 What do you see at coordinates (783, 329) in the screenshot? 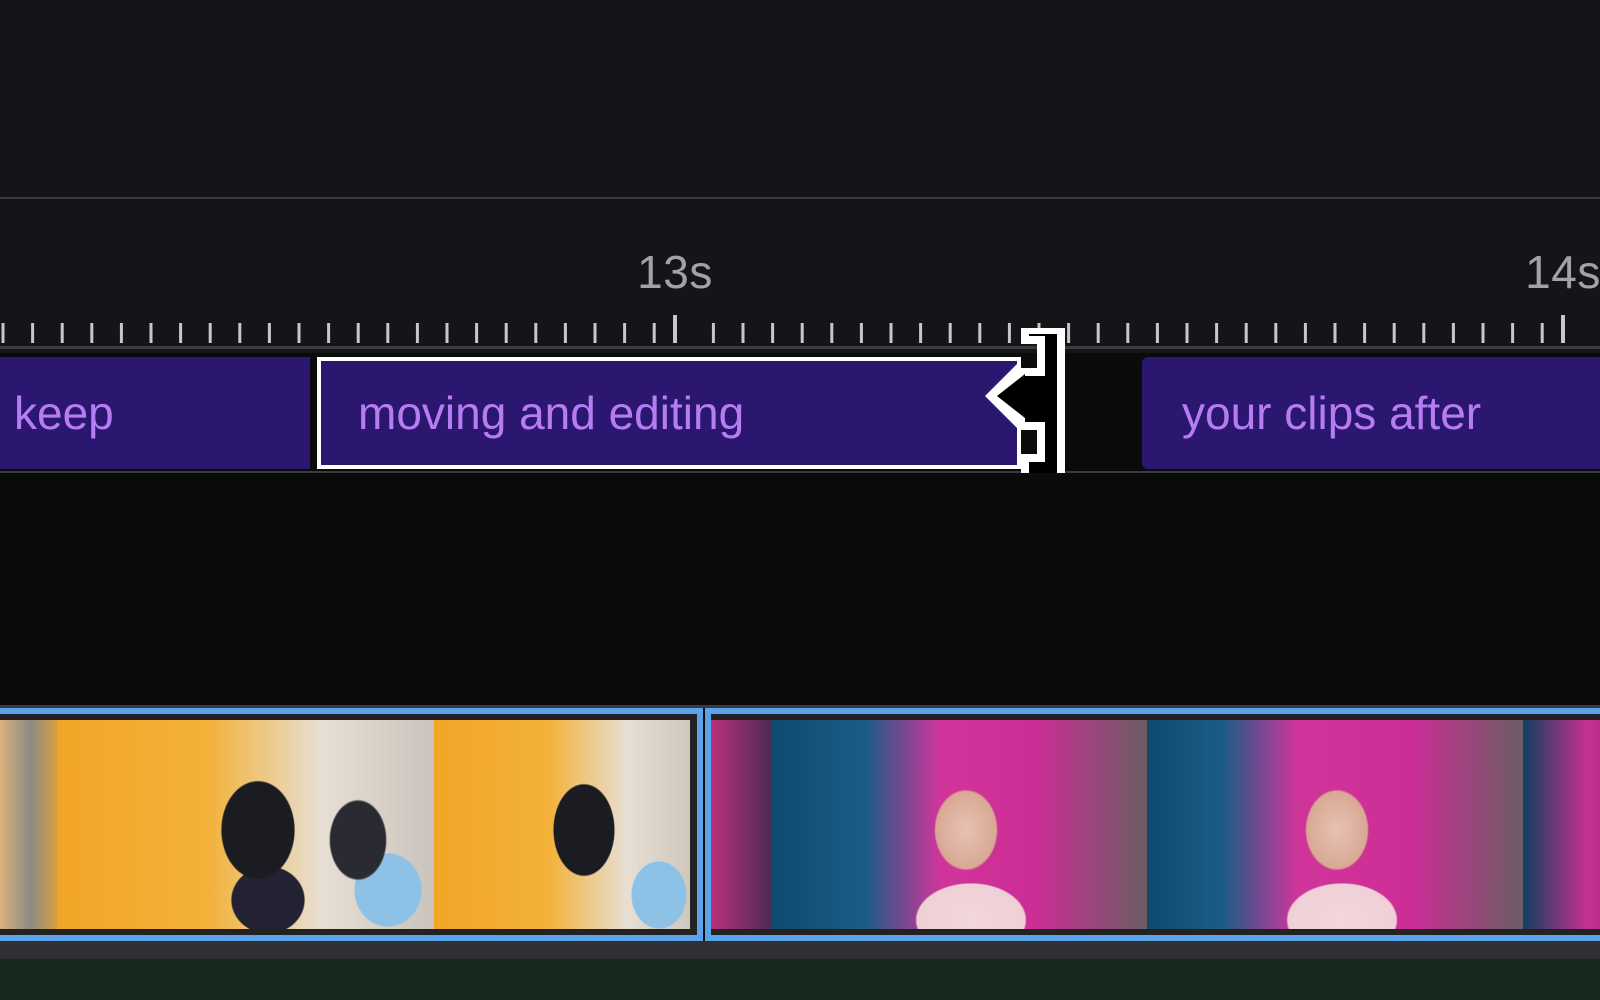
I see `ruler-ticks` at bounding box center [783, 329].